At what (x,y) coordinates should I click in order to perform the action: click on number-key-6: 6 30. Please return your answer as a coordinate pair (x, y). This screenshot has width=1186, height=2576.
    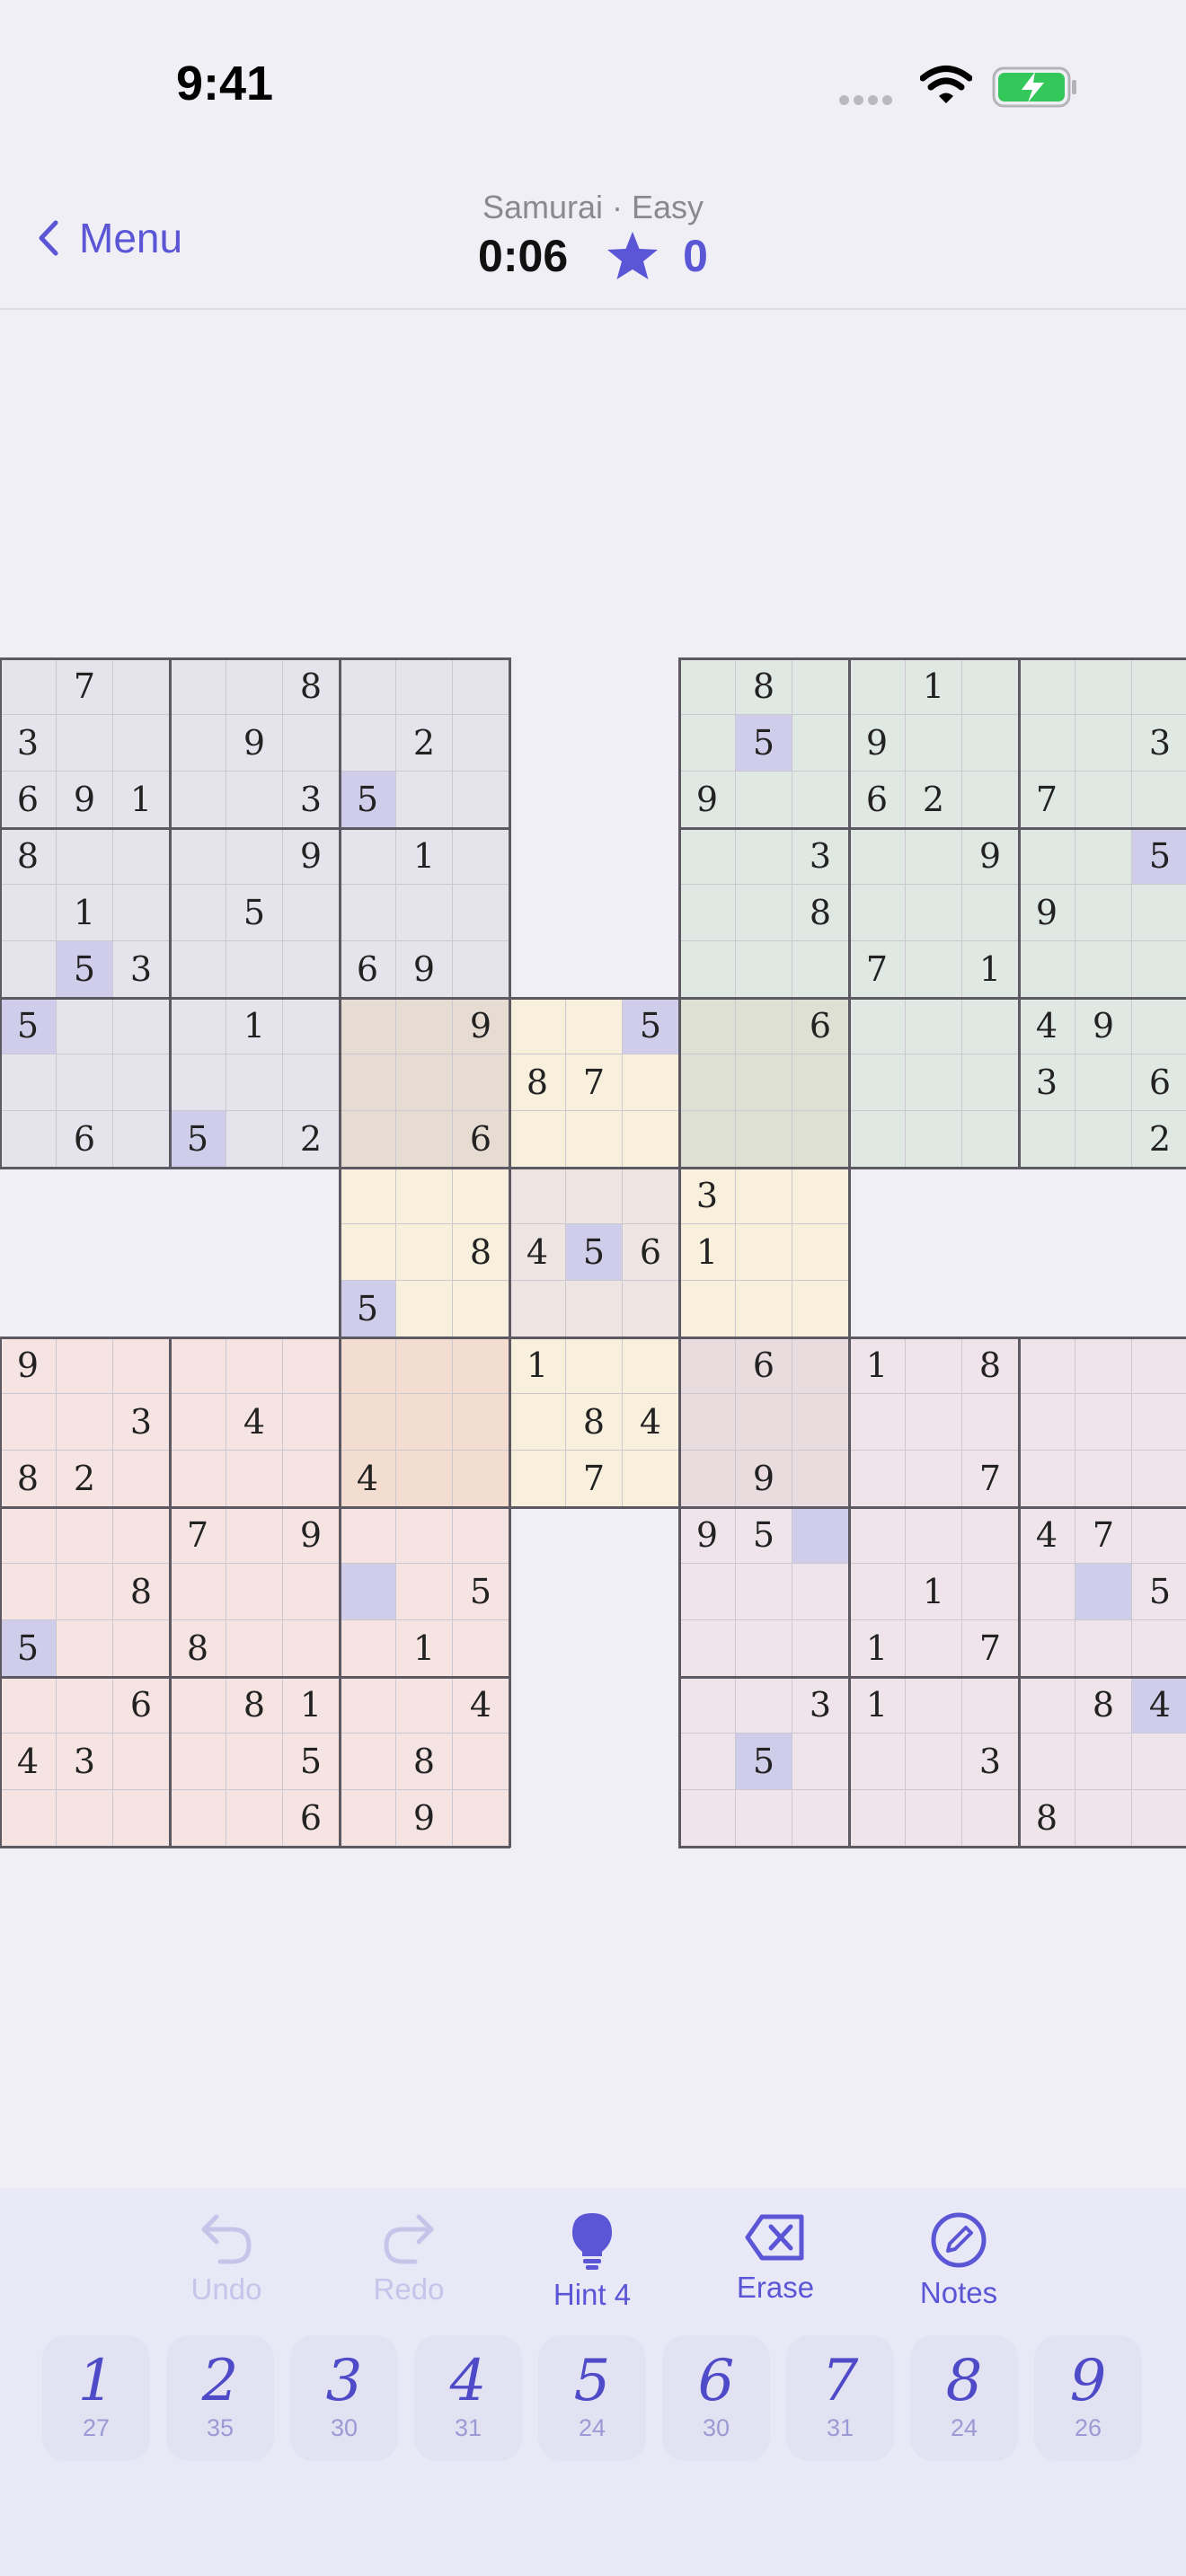
    Looking at the image, I should click on (716, 2398).